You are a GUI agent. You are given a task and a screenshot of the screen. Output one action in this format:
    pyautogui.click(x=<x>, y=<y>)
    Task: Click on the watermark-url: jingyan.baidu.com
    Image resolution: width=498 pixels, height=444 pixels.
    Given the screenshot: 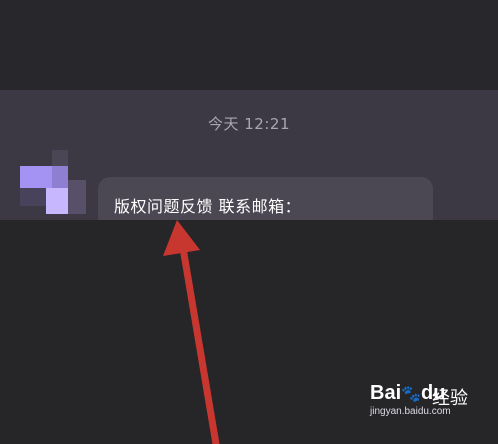 What is the action you would take?
    pyautogui.click(x=410, y=411)
    